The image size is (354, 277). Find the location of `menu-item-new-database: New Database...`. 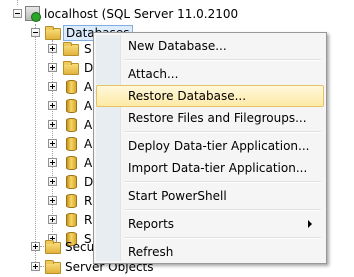

menu-item-new-database: New Database... is located at coordinates (210, 46).